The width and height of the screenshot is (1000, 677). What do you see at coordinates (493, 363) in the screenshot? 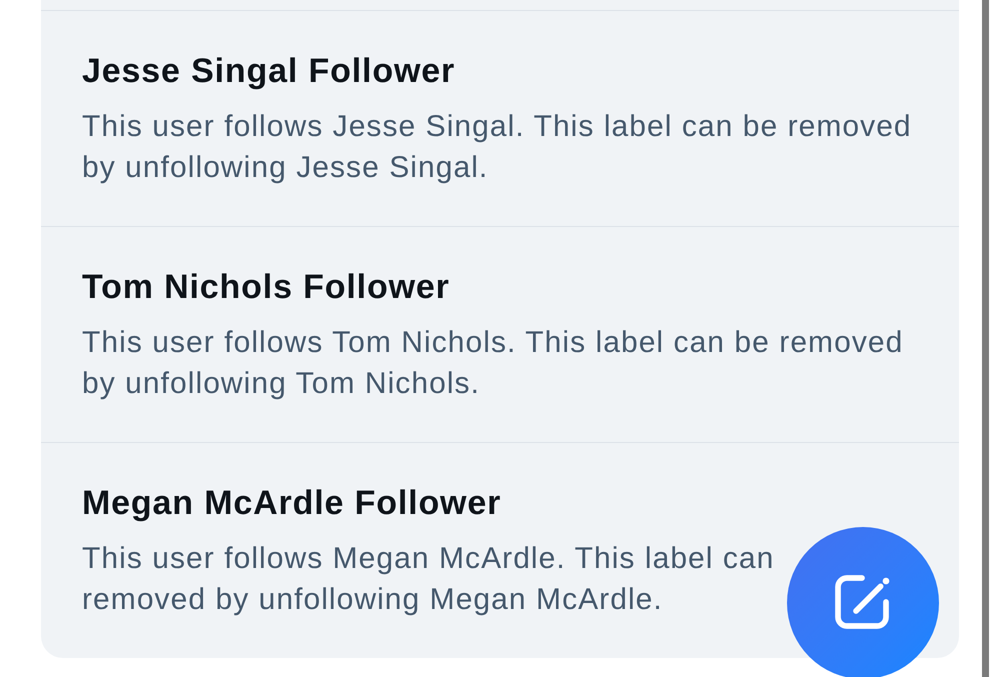
I see `label-description: This user follows Tom Nichols. This label can be removed by unfollowing Tom Nichols.` at bounding box center [493, 363].